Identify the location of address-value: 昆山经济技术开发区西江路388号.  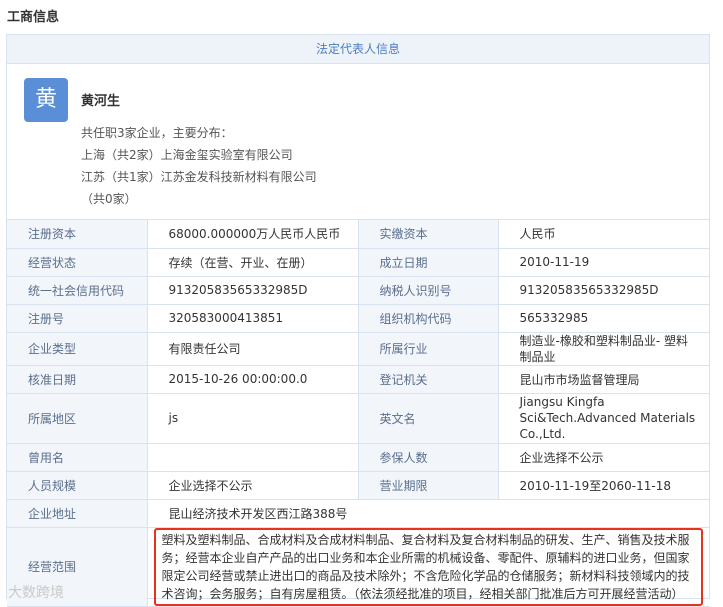
(427, 513).